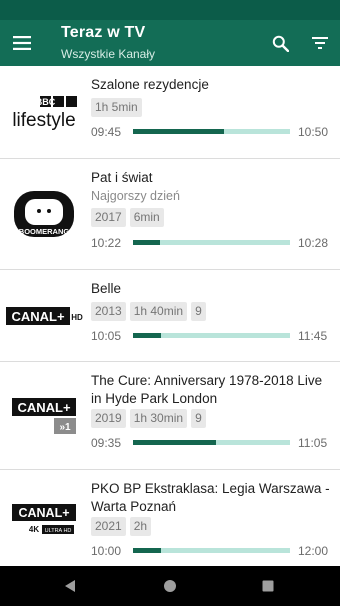 This screenshot has width=340, height=606. I want to click on back-icon, so click(70, 586).